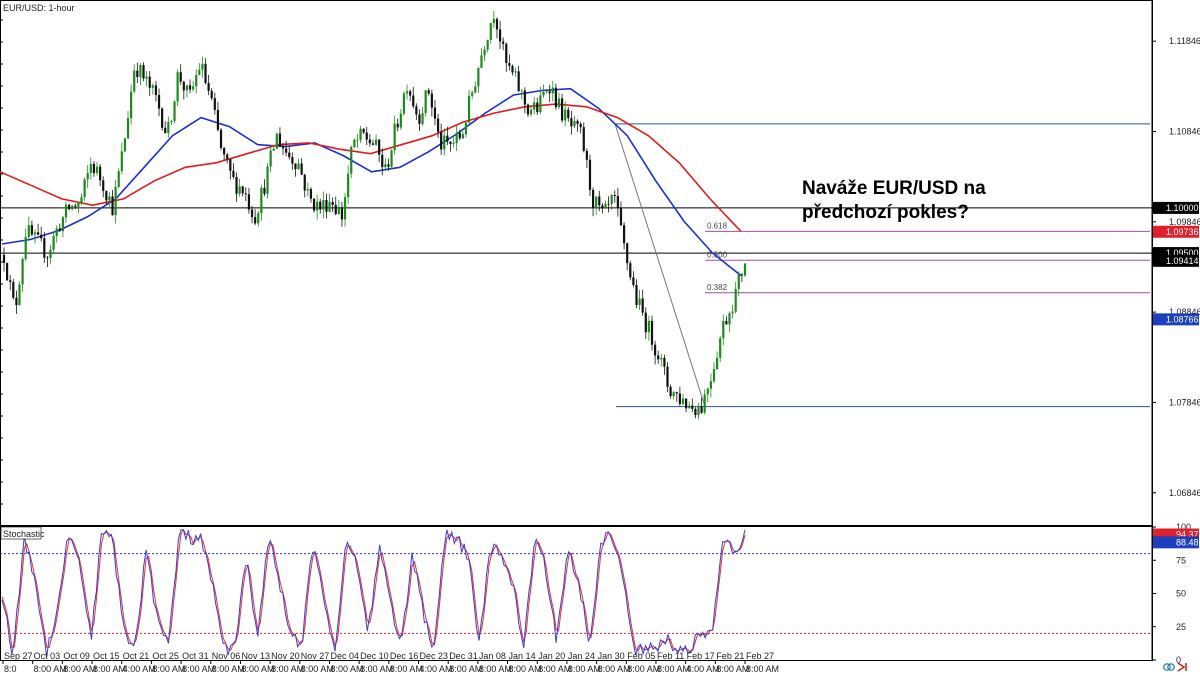  What do you see at coordinates (1182, 319) in the screenshot?
I see `price-tag-text: 1.08766` at bounding box center [1182, 319].